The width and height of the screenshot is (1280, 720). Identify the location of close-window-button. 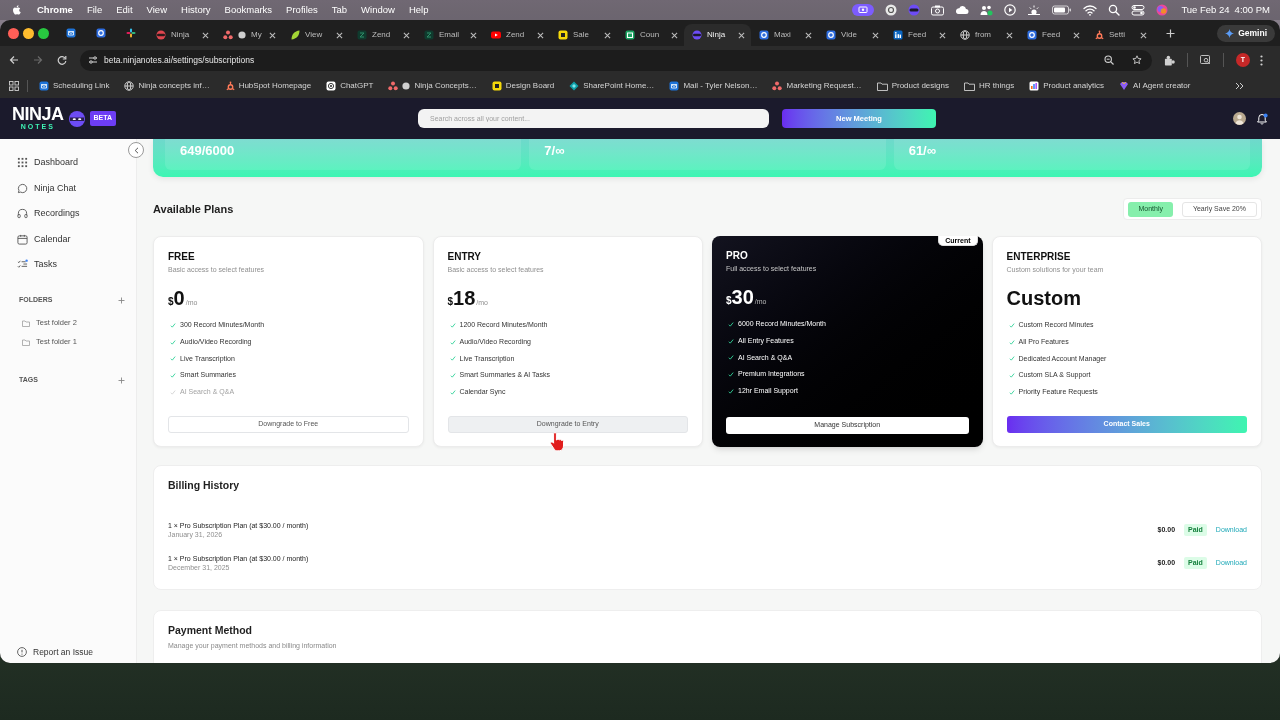
(13, 33).